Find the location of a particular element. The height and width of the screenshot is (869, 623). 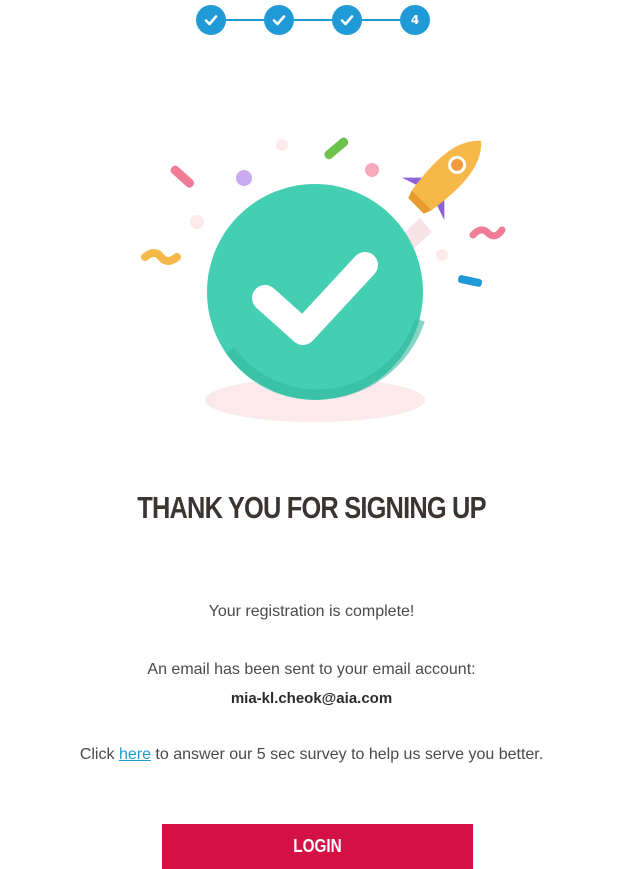

step-3-complete is located at coordinates (347, 20).